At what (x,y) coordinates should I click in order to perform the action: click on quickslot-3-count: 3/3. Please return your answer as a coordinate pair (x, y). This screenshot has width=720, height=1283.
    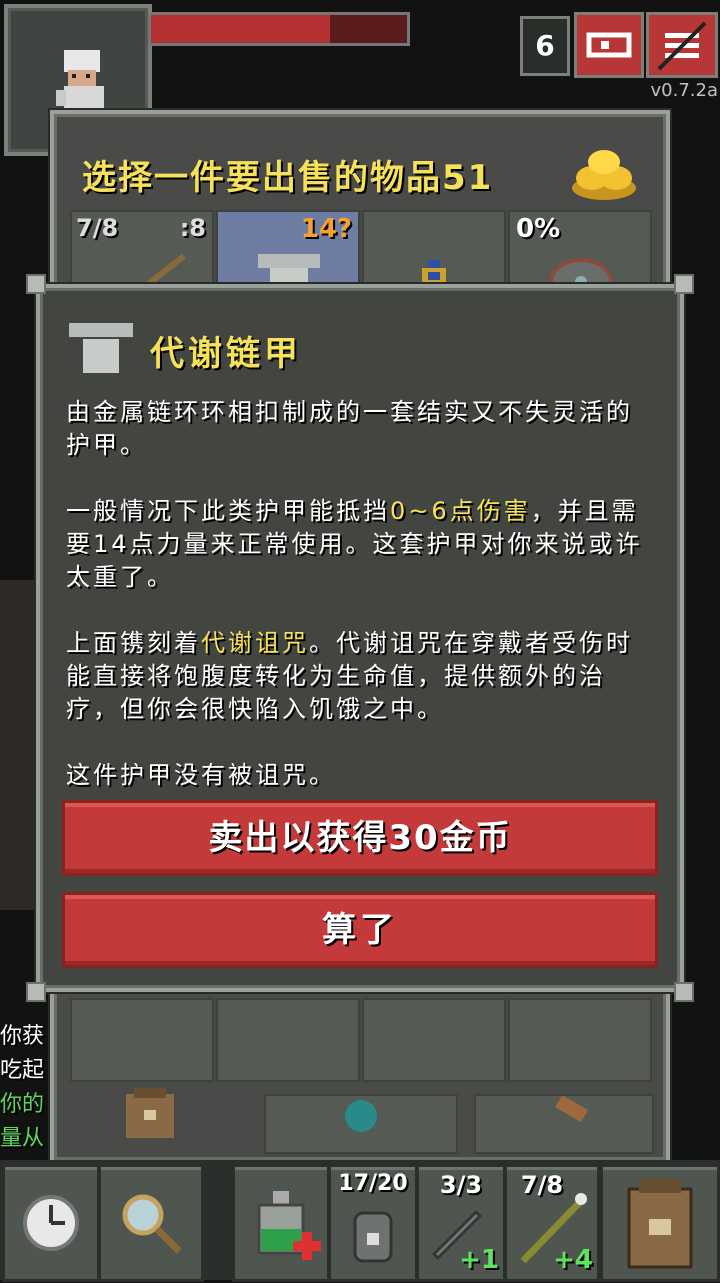
    Looking at the image, I should click on (461, 1185).